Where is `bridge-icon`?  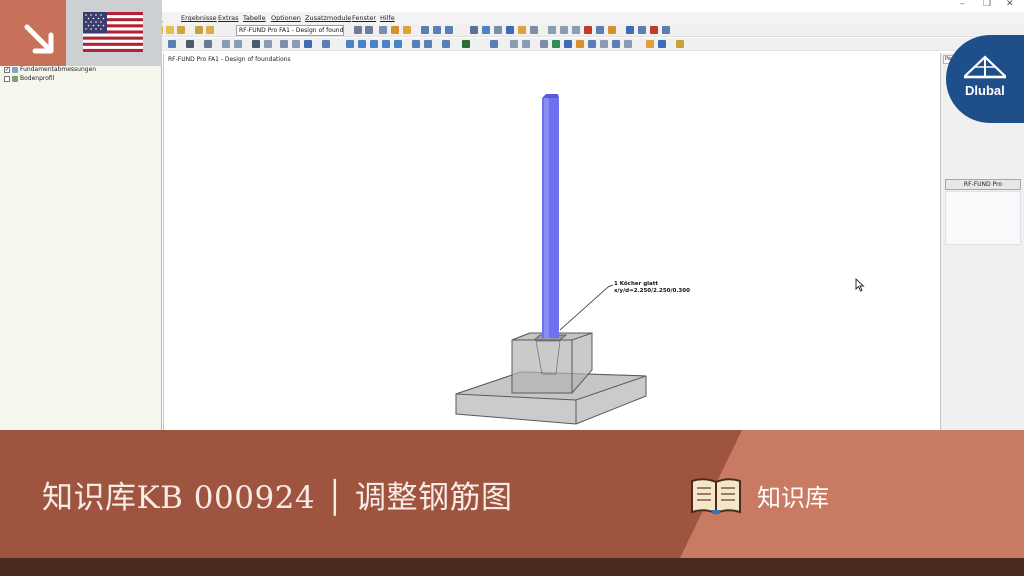 bridge-icon is located at coordinates (985, 67).